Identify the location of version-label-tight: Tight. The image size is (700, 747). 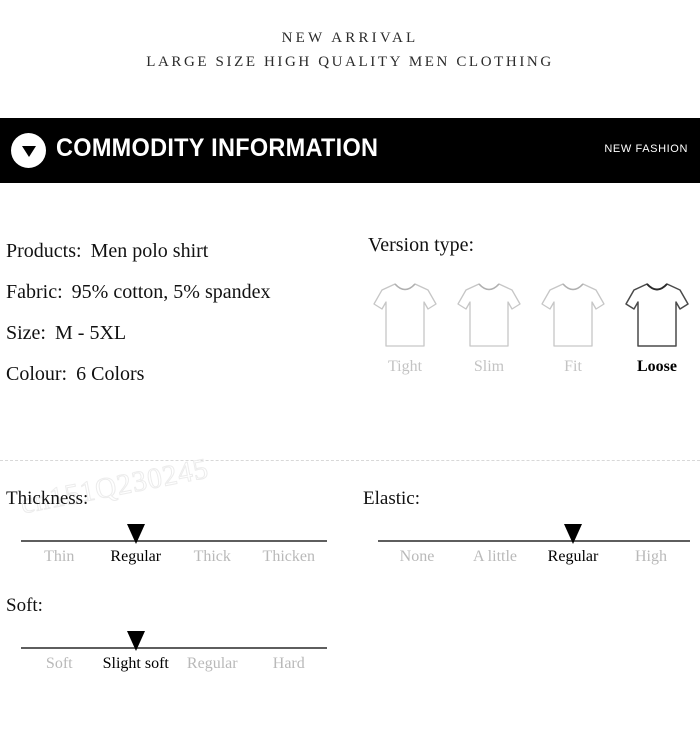
(405, 366).